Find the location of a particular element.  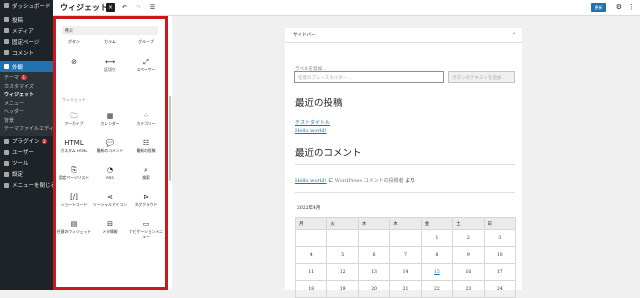

inserter-scrollbar is located at coordinates (170, 153).